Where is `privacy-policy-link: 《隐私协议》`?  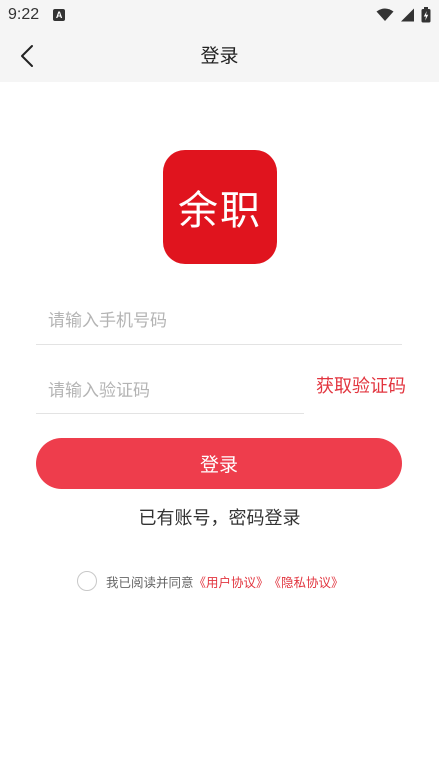
privacy-policy-link: 《隐私协议》 is located at coordinates (306, 581).